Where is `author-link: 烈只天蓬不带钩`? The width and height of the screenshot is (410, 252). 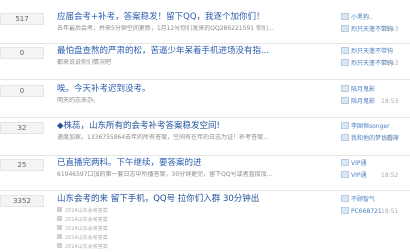 author-link: 烈只天蓬不带钩 is located at coordinates (367, 51).